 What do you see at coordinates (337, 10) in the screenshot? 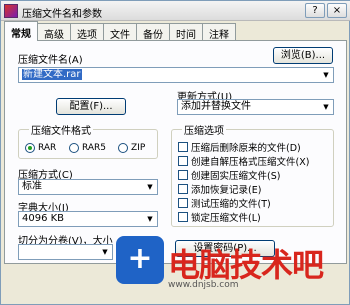
I see `close-button: ×` at bounding box center [337, 10].